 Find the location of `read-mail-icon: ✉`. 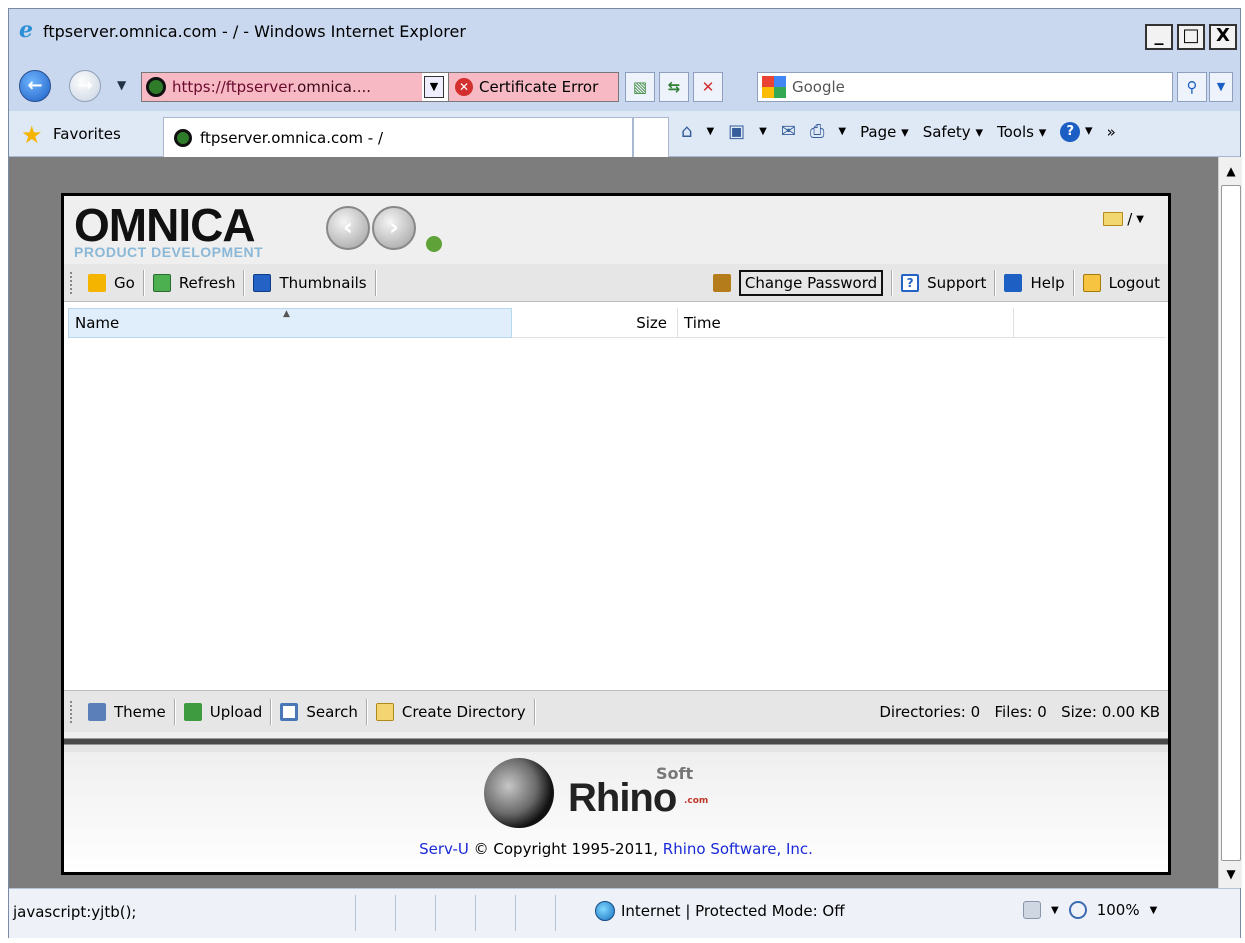

read-mail-icon: ✉ is located at coordinates (788, 131).